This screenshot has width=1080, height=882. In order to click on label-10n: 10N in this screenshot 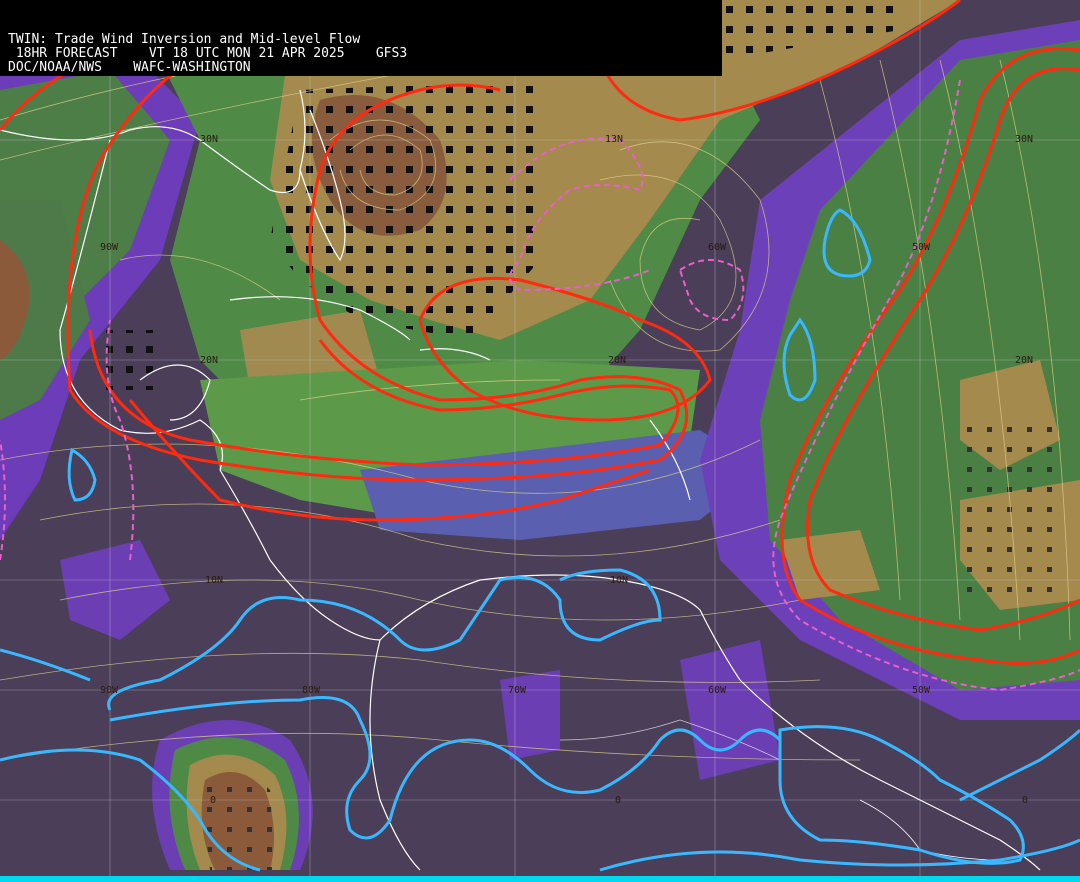, I will do `click(214, 580)`.